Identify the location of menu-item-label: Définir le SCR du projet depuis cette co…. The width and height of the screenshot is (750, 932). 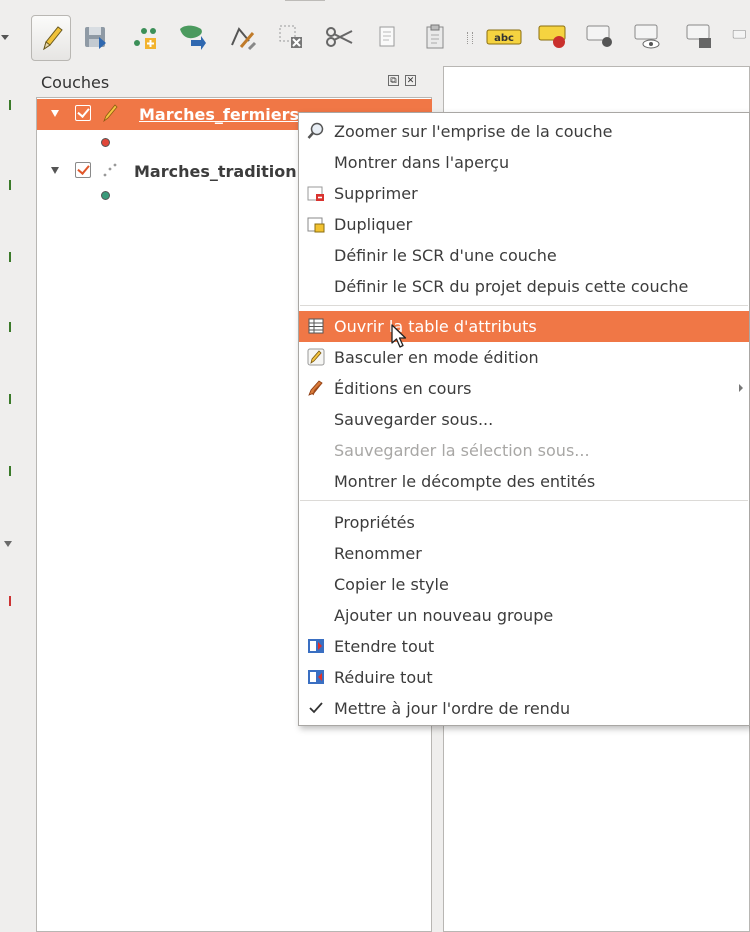
(511, 286).